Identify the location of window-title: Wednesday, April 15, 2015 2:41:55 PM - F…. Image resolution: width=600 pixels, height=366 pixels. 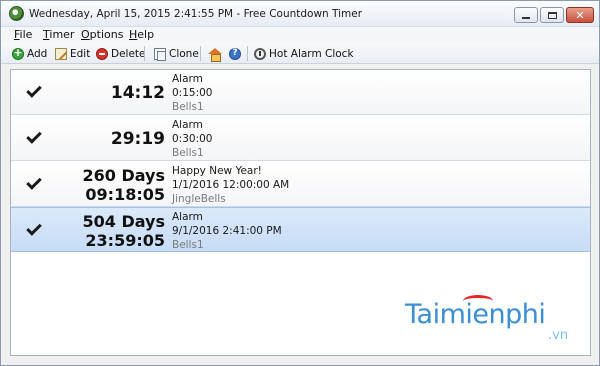
(196, 14).